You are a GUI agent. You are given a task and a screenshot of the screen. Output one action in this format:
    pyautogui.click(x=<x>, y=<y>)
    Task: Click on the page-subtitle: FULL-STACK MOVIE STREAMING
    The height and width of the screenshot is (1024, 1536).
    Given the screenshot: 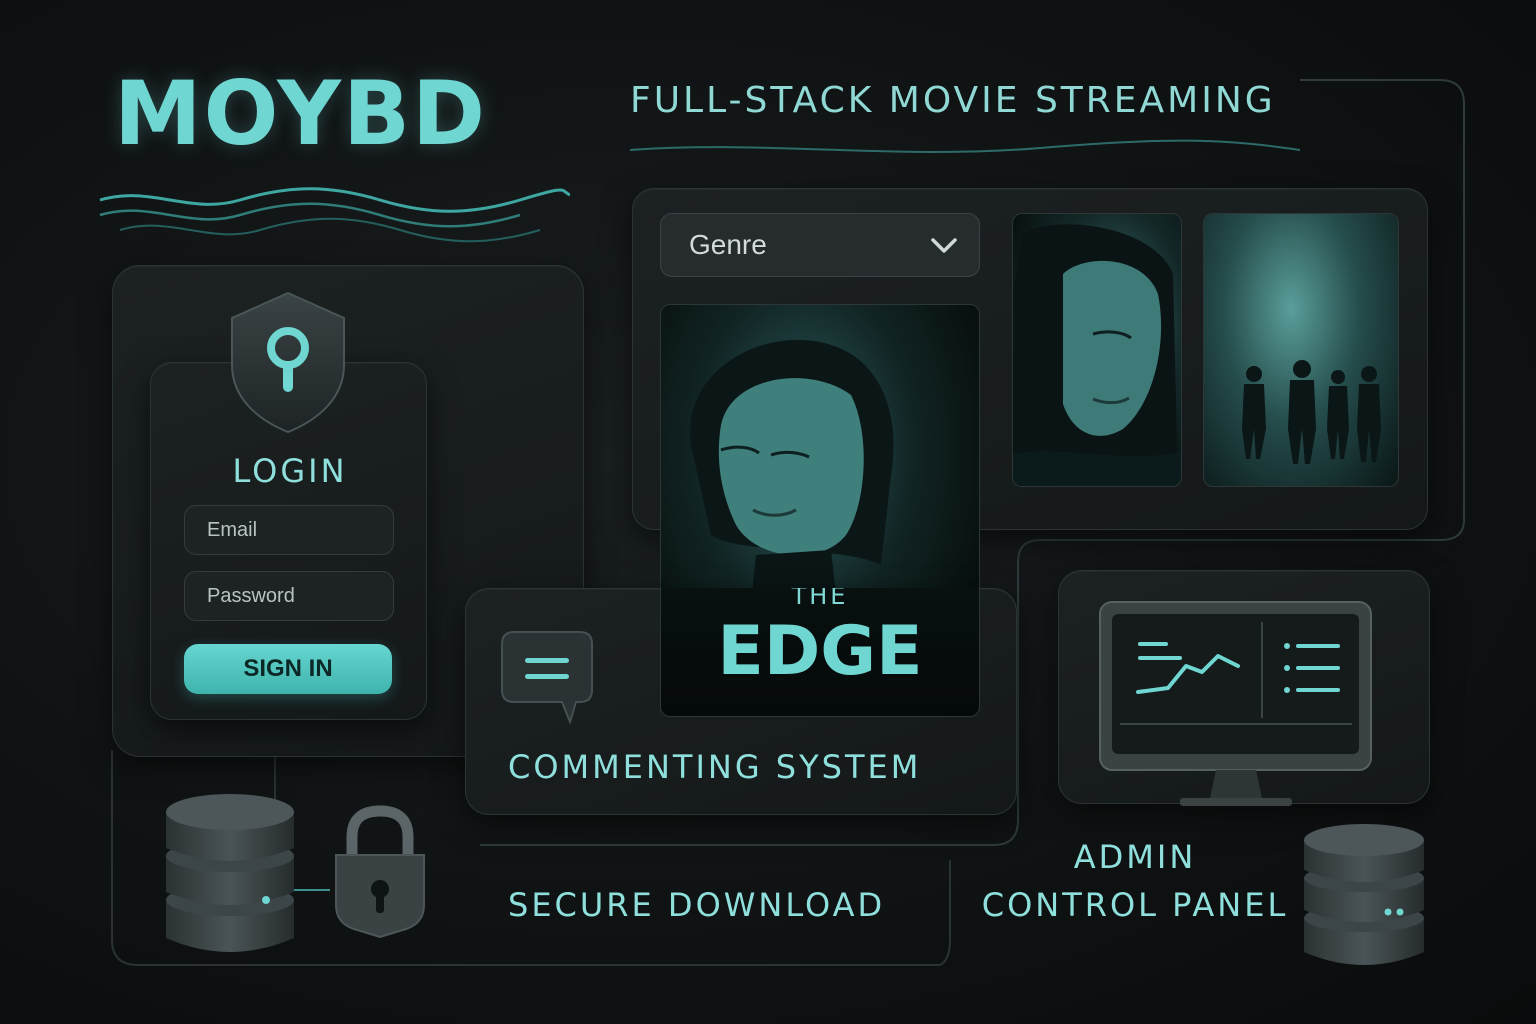 What is the action you would take?
    pyautogui.click(x=953, y=100)
    